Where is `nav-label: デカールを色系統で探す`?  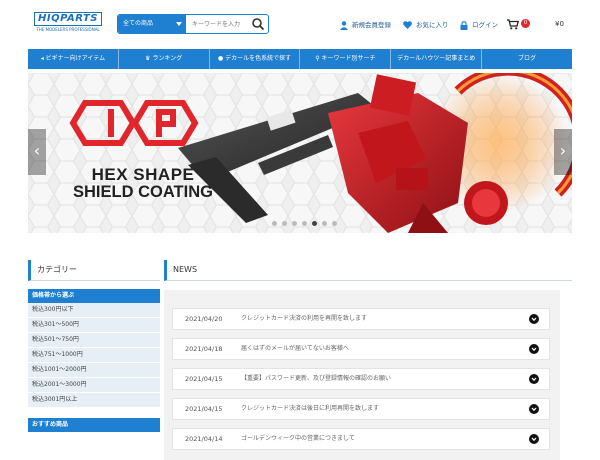
nav-label: デカールを色系統で探す is located at coordinates (258, 58).